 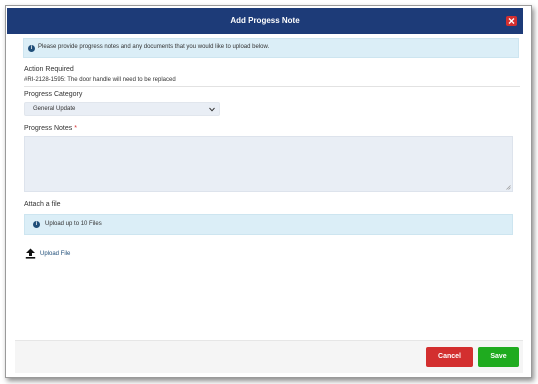 What do you see at coordinates (498, 357) in the screenshot?
I see `save-button: Save` at bounding box center [498, 357].